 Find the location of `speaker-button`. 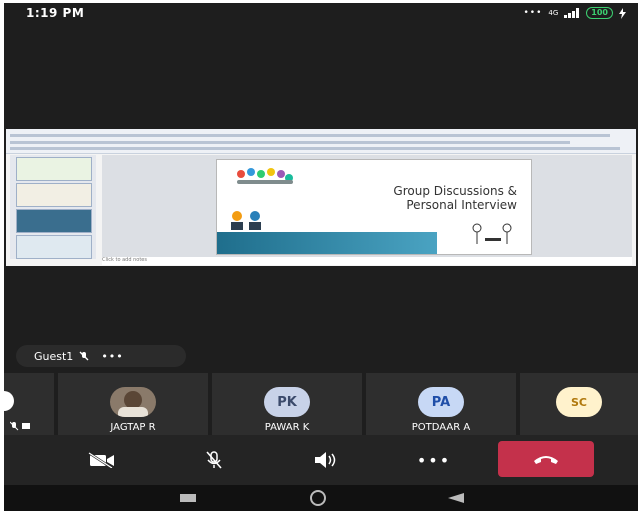

speaker-button is located at coordinates (326, 460).